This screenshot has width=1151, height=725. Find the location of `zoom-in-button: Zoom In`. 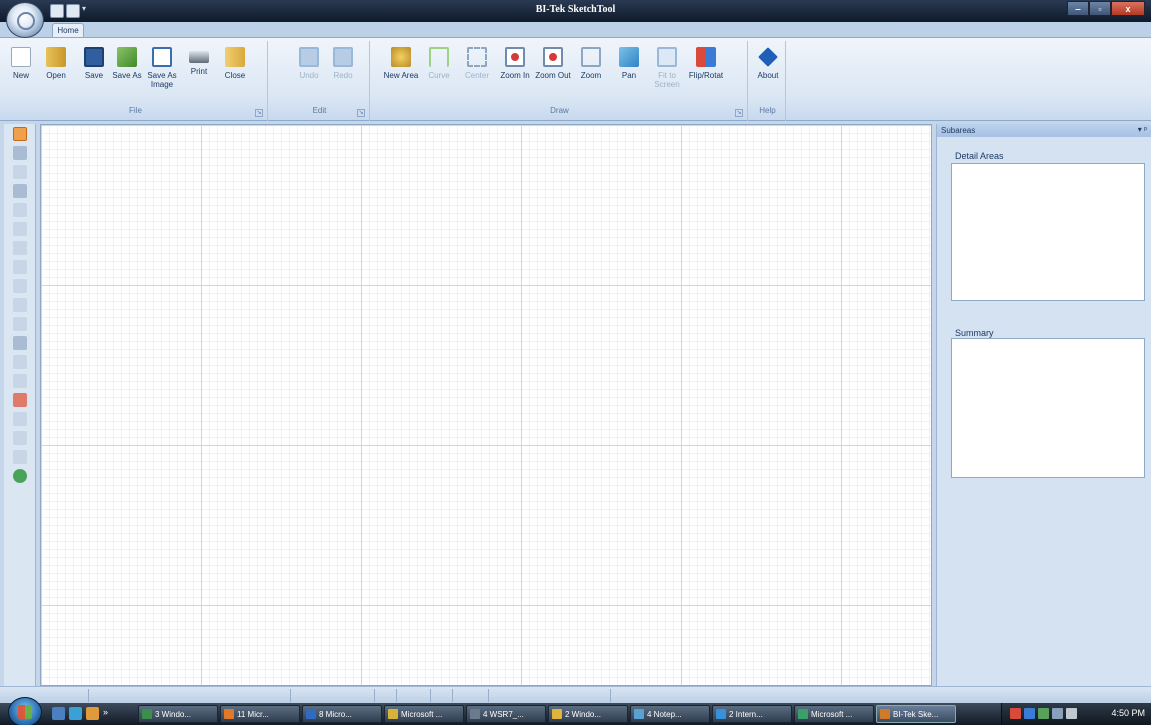

zoom-in-button: Zoom In is located at coordinates (515, 74).